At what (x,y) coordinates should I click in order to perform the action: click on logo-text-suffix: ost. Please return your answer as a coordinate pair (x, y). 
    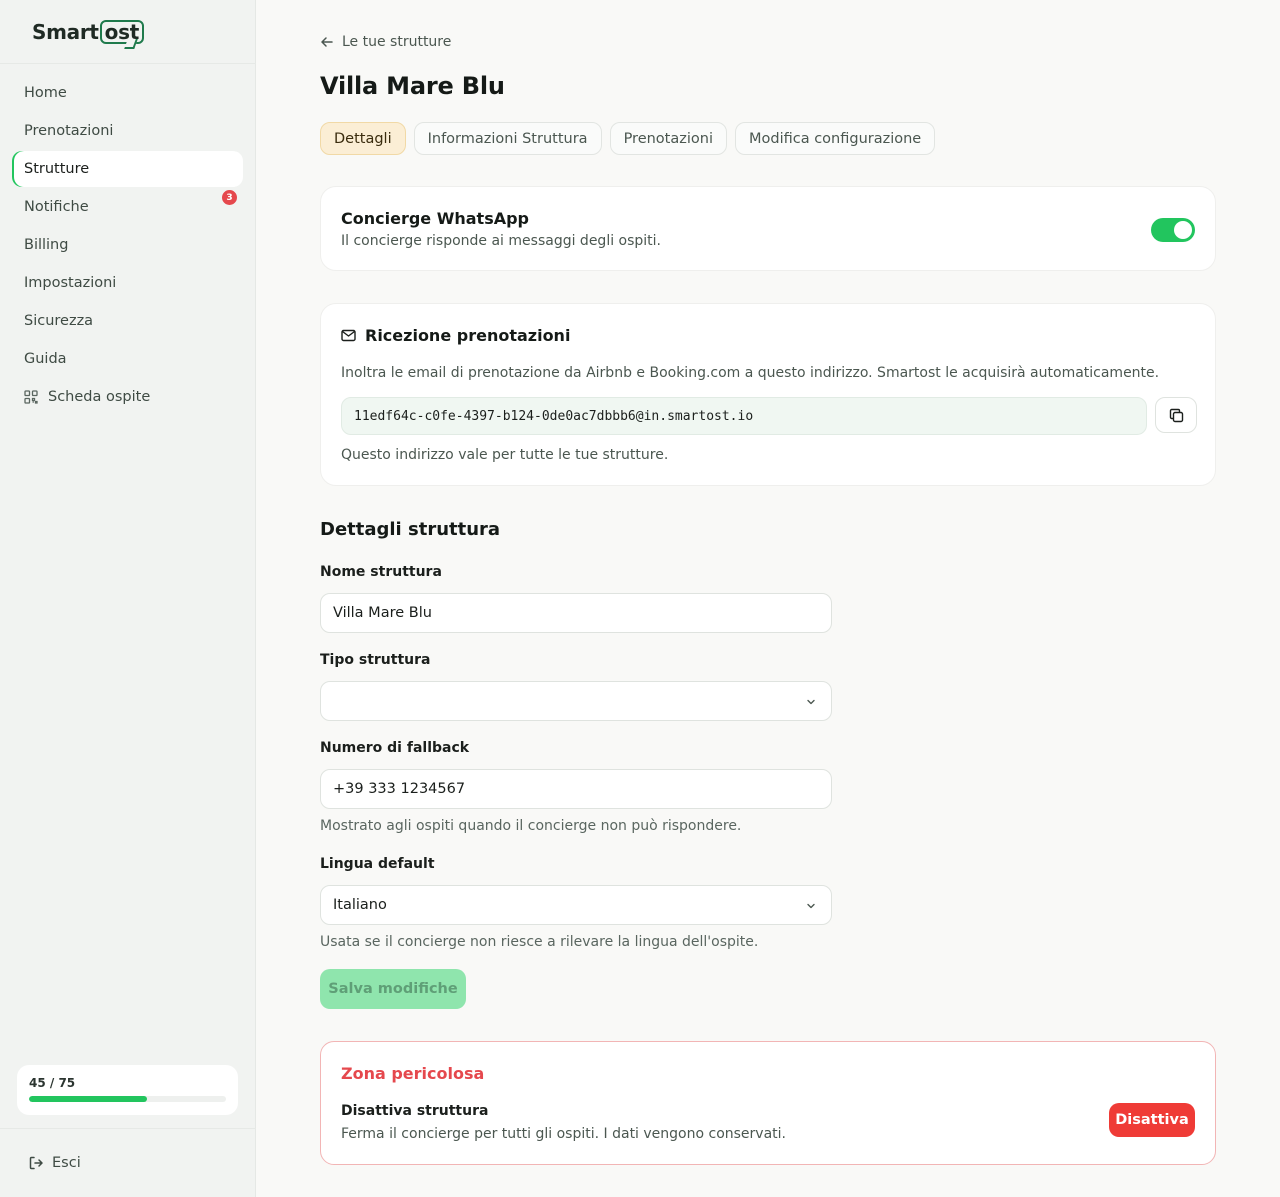
    Looking at the image, I should click on (122, 32).